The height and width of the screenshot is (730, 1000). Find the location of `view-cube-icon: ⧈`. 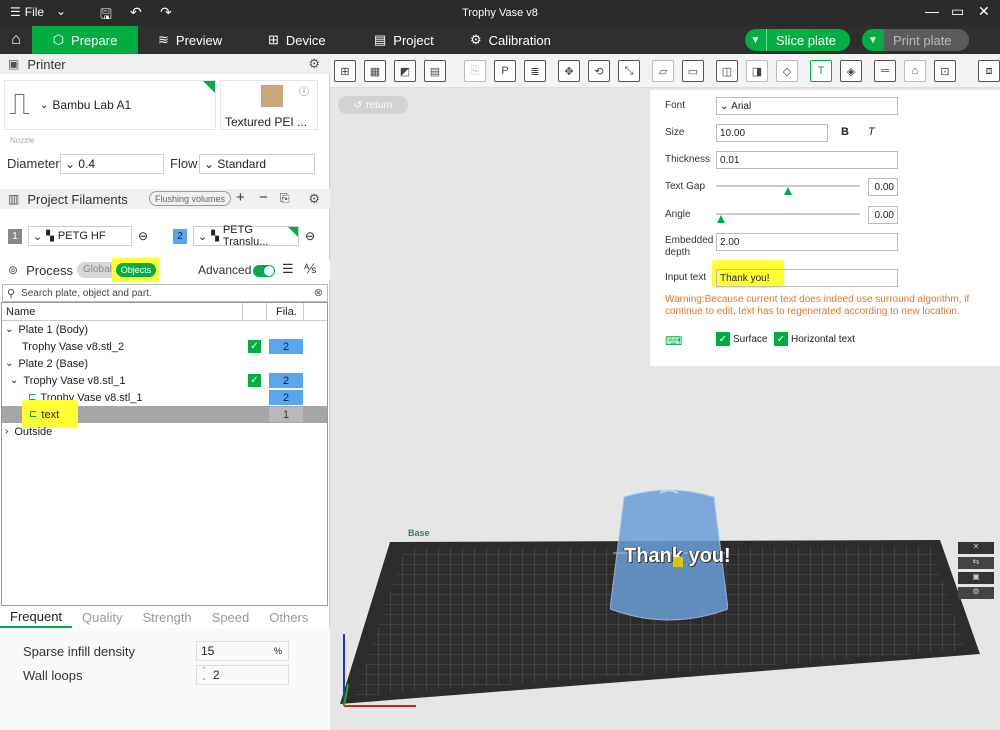

view-cube-icon: ⧈ is located at coordinates (989, 71).